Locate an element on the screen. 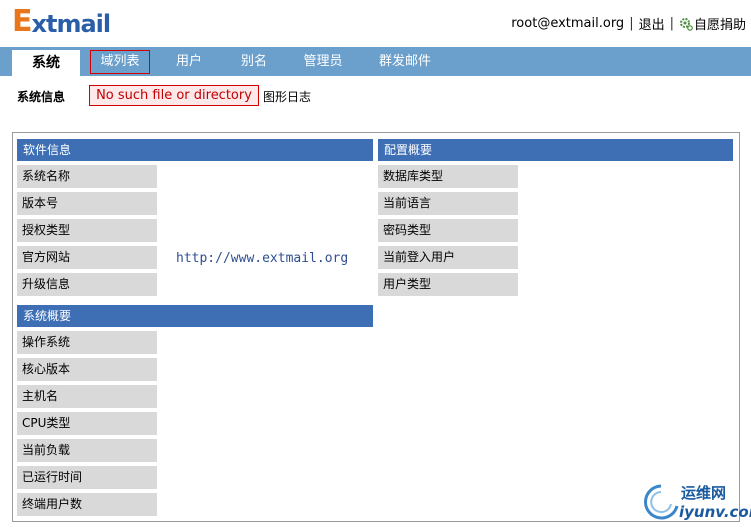  software-row-label: 版本号 is located at coordinates (87, 203).